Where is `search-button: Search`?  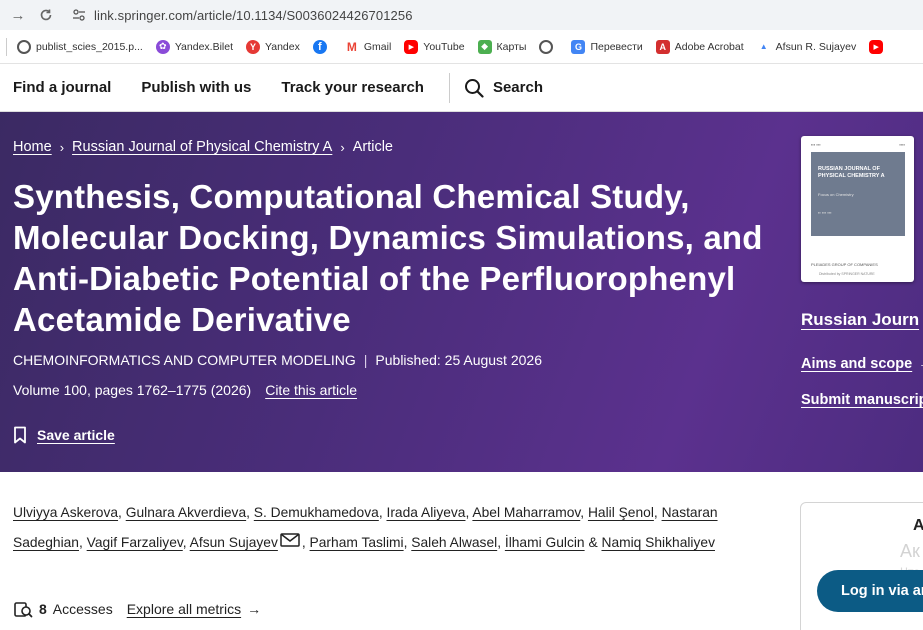
search-button: Search is located at coordinates (503, 88).